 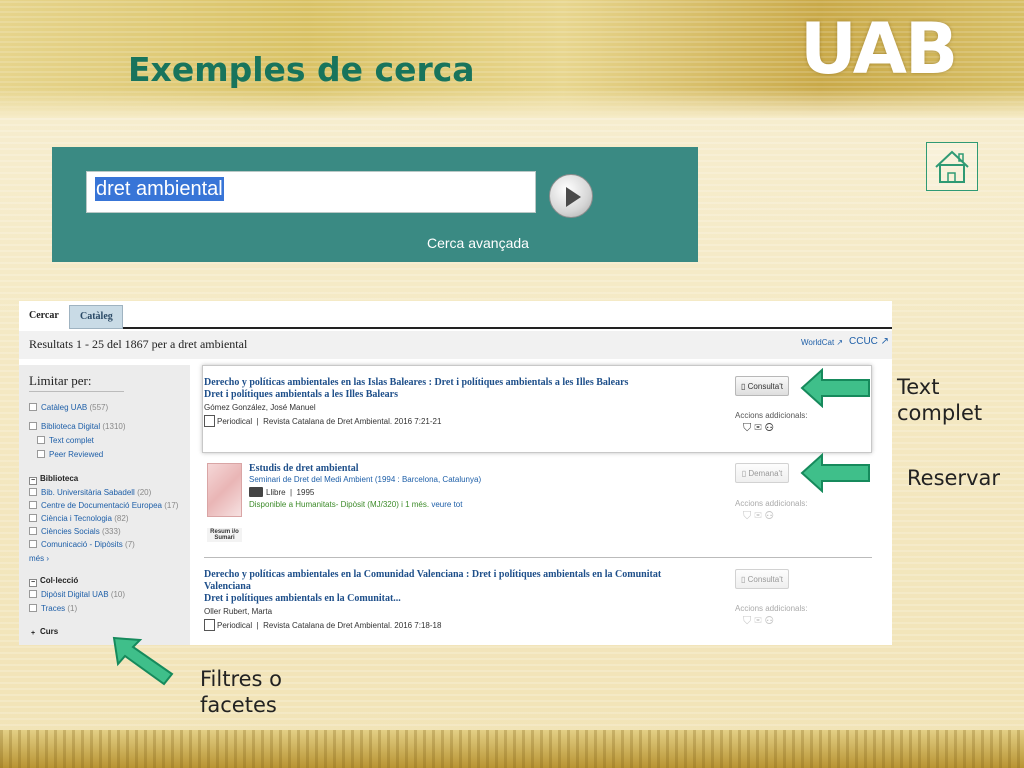 What do you see at coordinates (82, 544) in the screenshot?
I see `facet-item: Comunicació - Dipòsits (7)` at bounding box center [82, 544].